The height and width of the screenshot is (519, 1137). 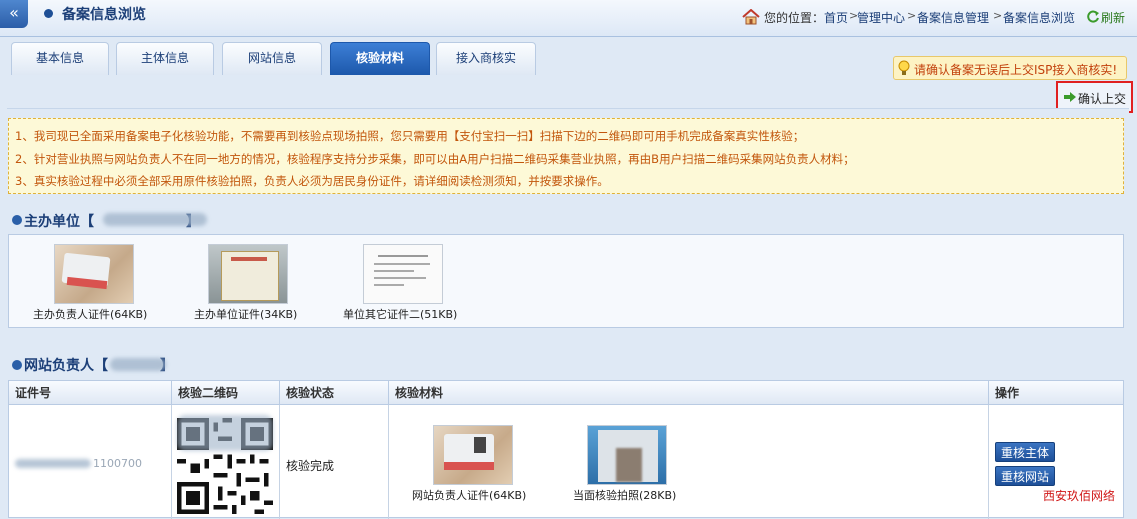 I want to click on breadcrumb-home: 首页, so click(x=836, y=17).